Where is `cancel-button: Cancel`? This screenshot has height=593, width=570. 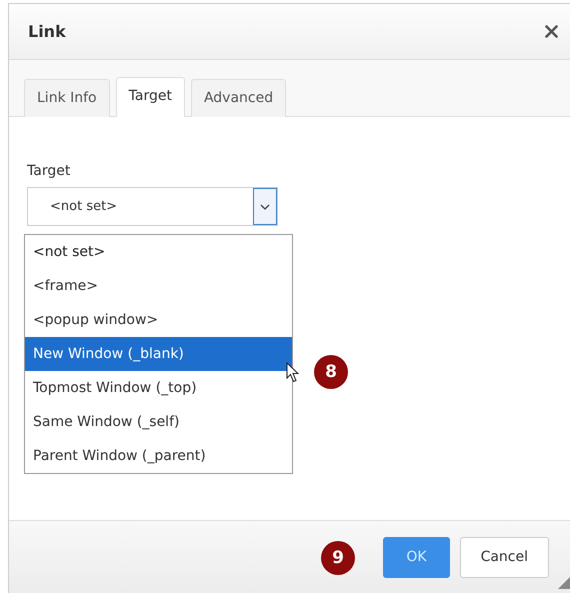
cancel-button: Cancel is located at coordinates (504, 557).